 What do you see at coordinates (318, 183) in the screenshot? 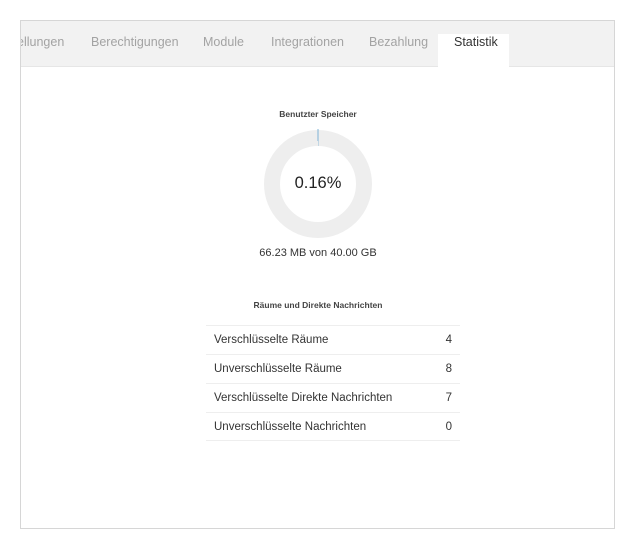
I see `storage-percent: 0.16%` at bounding box center [318, 183].